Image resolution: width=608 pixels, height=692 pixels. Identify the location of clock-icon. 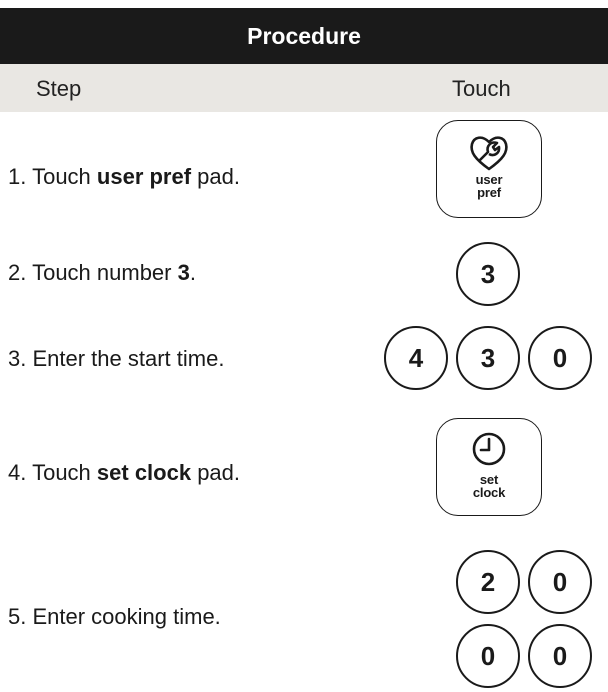
(489, 449).